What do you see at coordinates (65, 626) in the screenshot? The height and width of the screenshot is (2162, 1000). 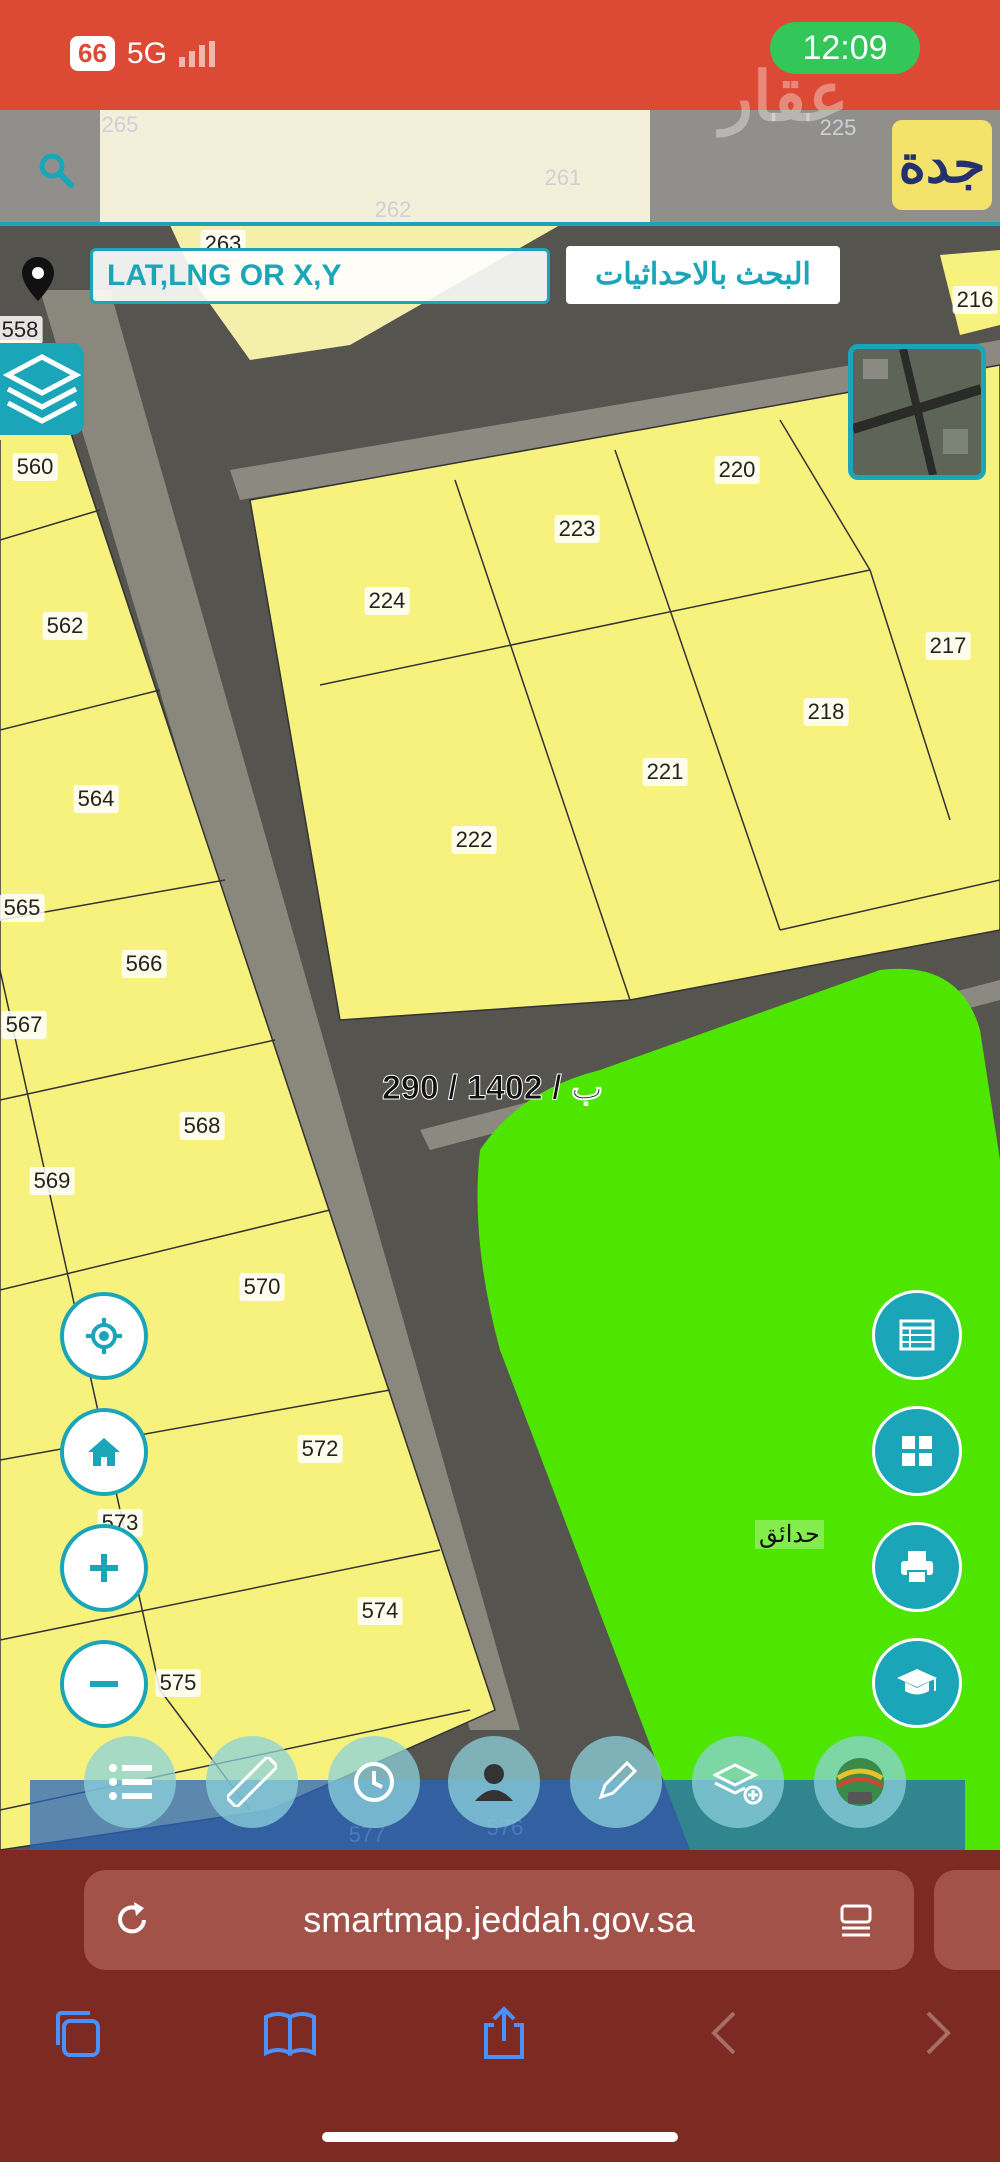 I see `lot-label: 562` at bounding box center [65, 626].